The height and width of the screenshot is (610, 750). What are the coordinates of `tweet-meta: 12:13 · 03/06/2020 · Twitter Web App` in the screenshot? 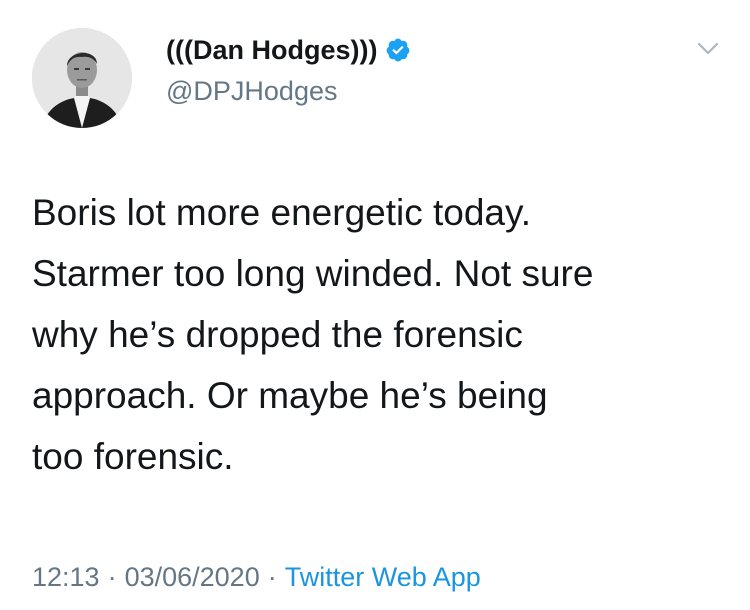 It's located at (256, 577).